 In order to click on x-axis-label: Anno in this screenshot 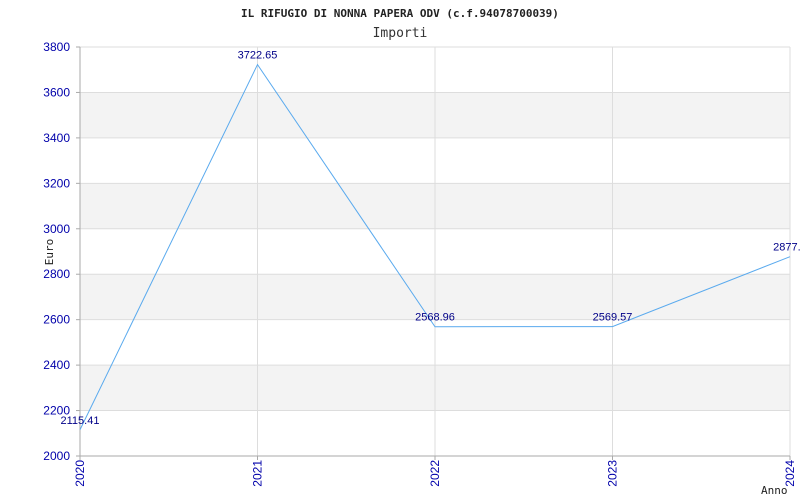, I will do `click(774, 490)`.